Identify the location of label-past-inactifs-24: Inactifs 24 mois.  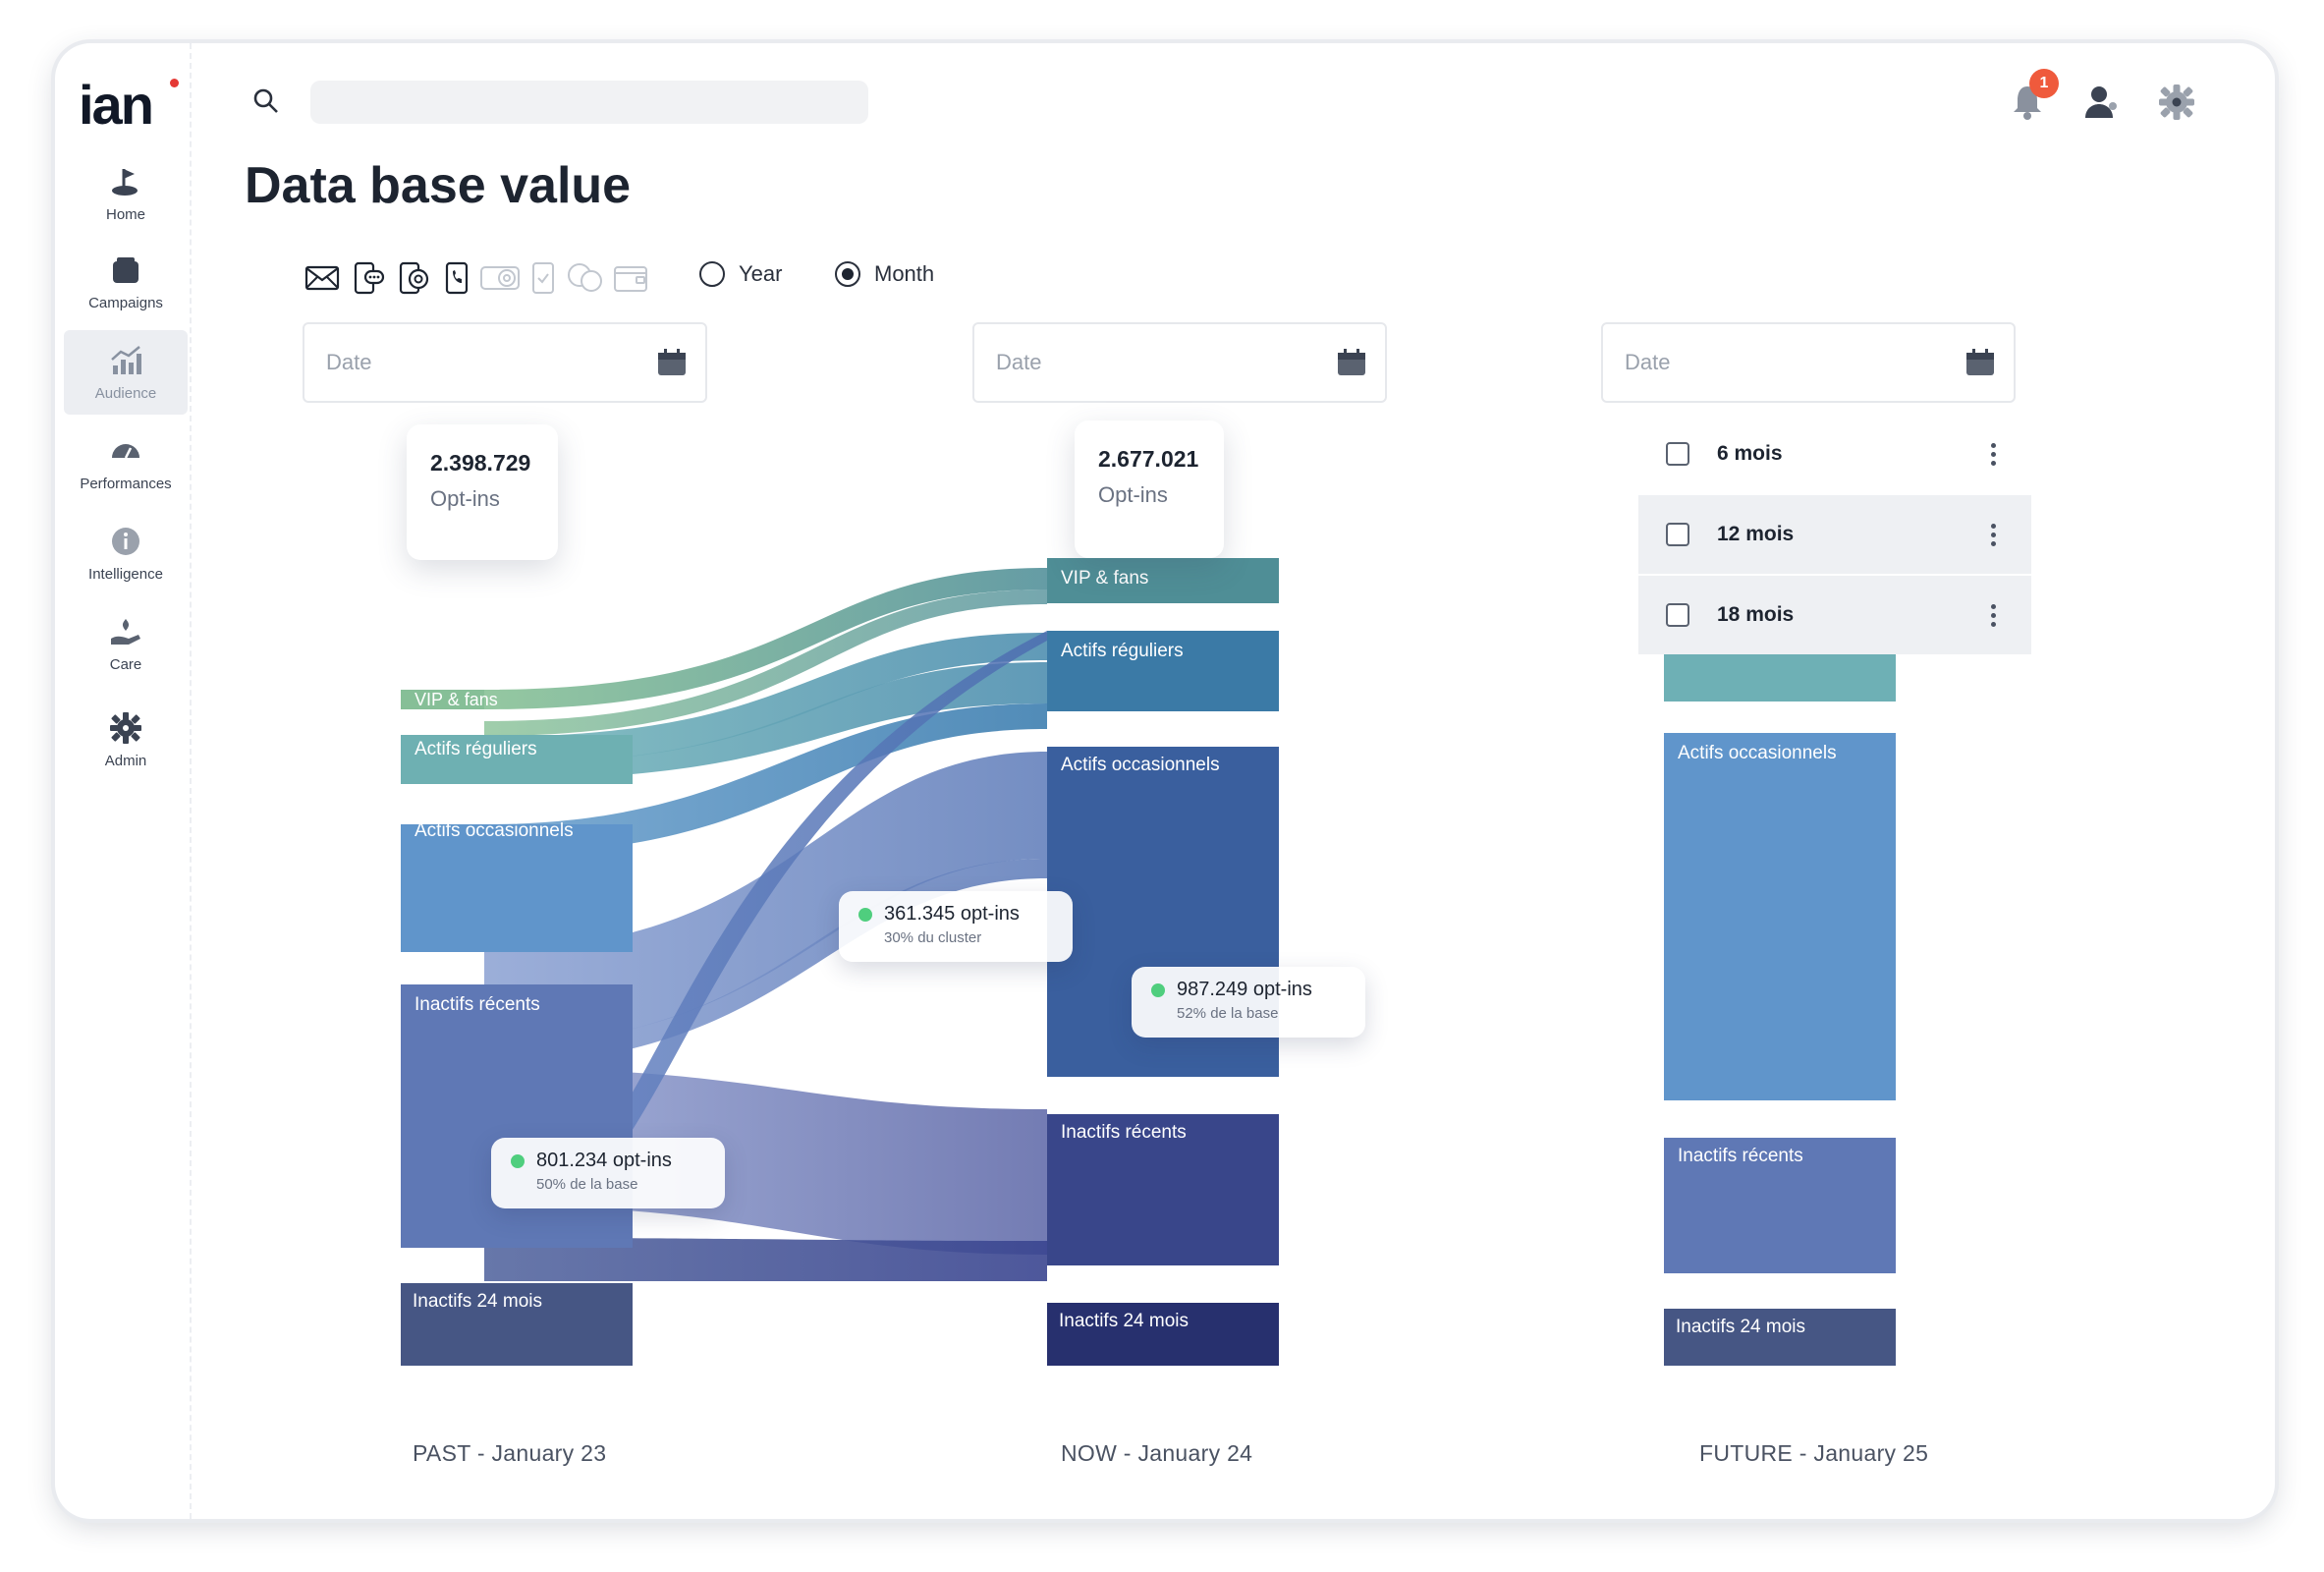
(477, 1301).